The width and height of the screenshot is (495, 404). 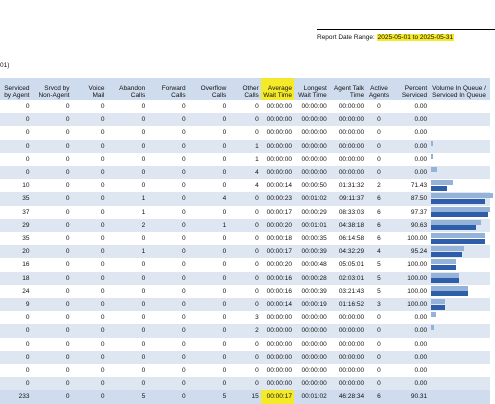 I want to click on cell-agent-talk-time: 06:14:58, so click(x=351, y=239).